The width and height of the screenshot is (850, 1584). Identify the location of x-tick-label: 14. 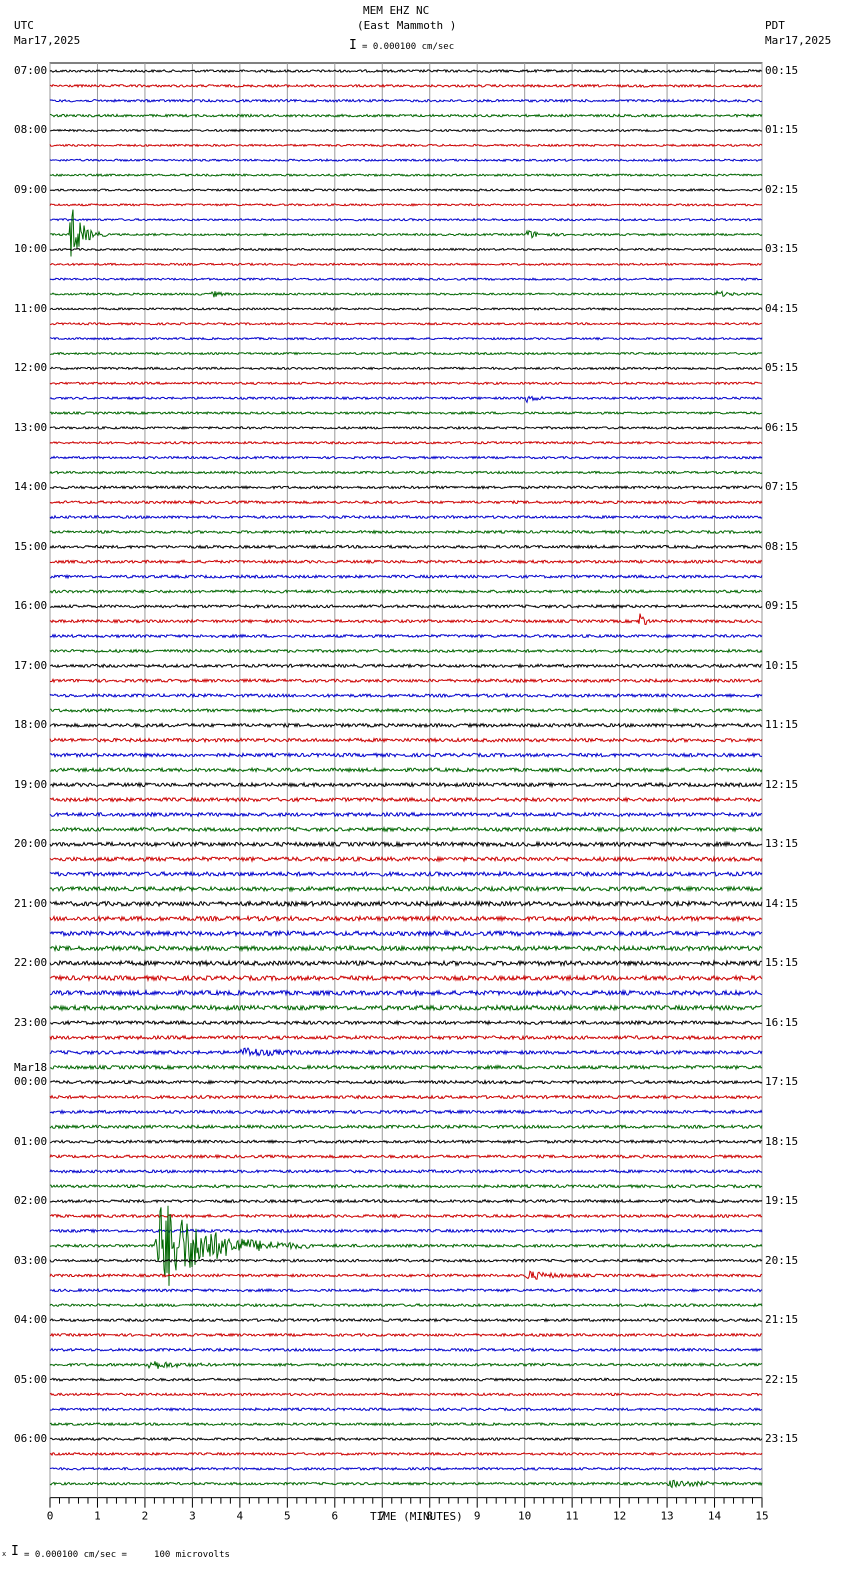
(715, 1516).